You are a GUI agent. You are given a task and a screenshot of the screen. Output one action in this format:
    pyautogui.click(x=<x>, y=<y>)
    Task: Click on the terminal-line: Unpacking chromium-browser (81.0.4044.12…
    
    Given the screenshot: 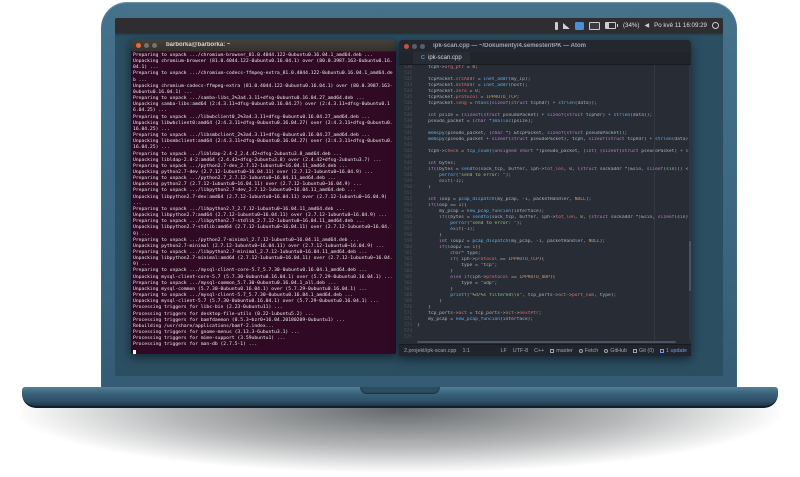 What is the action you would take?
    pyautogui.click(x=263, y=65)
    